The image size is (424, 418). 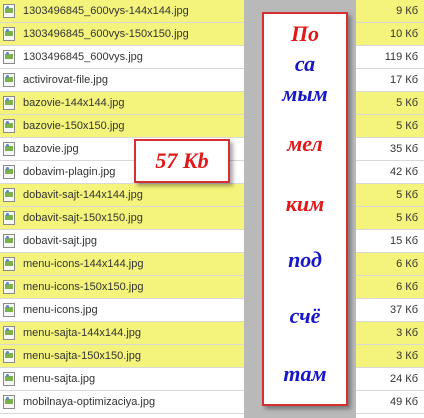 I want to click on file-name: dobavit-sajt-144x144.jpg, so click(x=83, y=195).